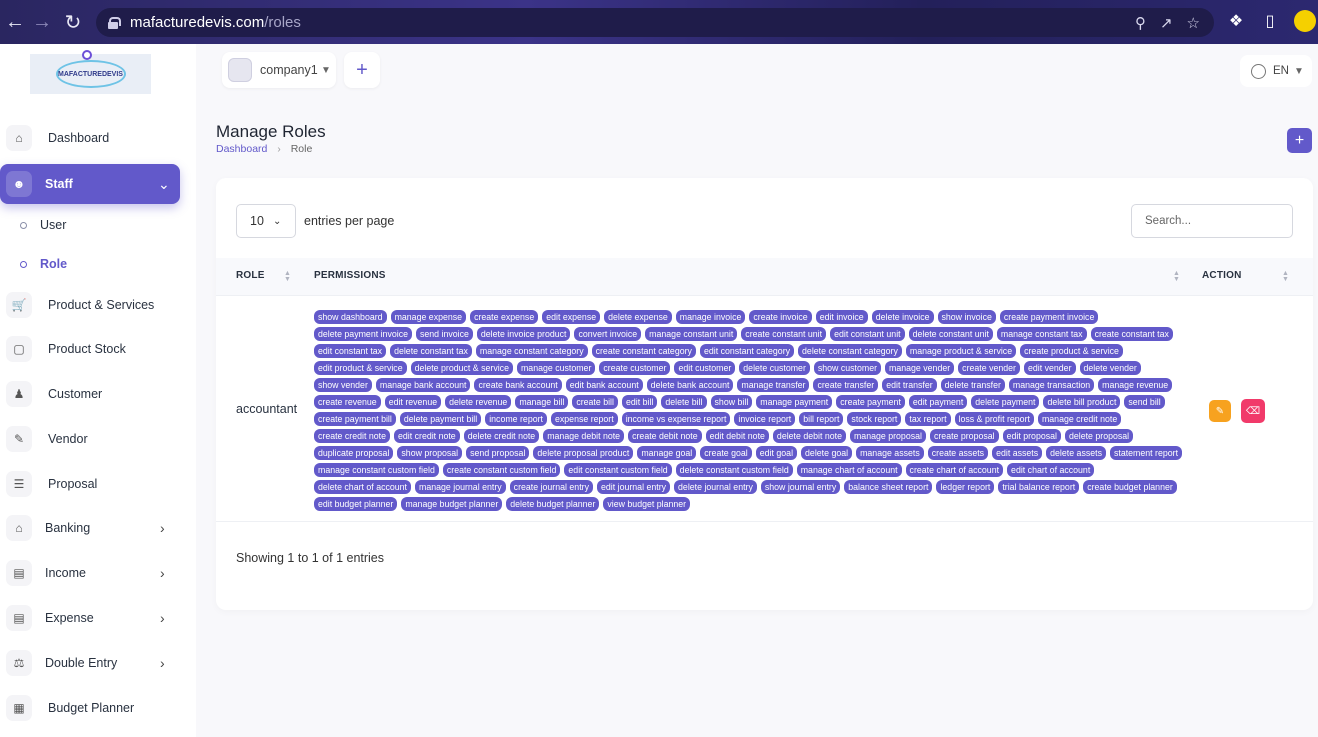  What do you see at coordinates (665, 436) in the screenshot?
I see `permission-badge: create debit note` at bounding box center [665, 436].